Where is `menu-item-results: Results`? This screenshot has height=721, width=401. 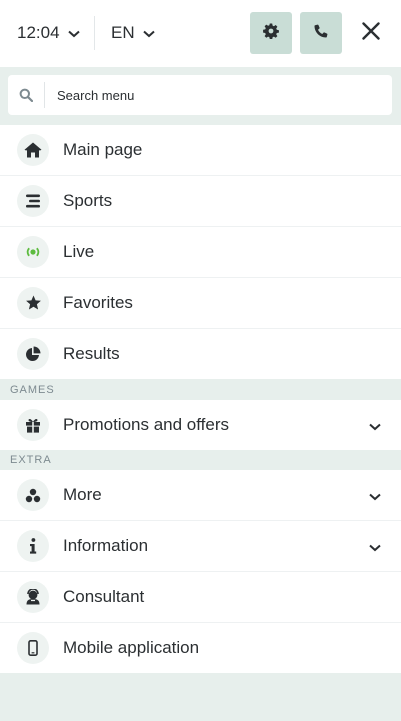
menu-item-results: Results is located at coordinates (200, 354).